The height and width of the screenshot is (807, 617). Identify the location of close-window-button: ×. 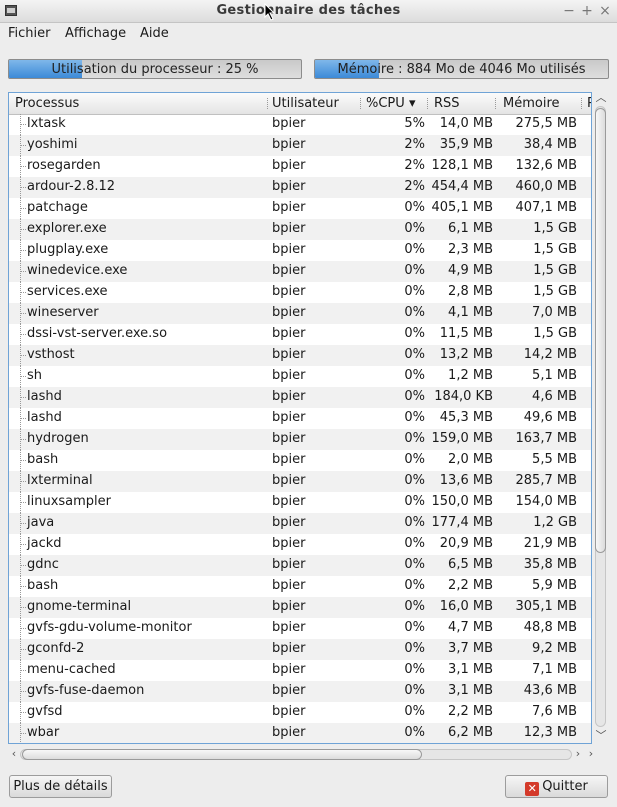
(605, 11).